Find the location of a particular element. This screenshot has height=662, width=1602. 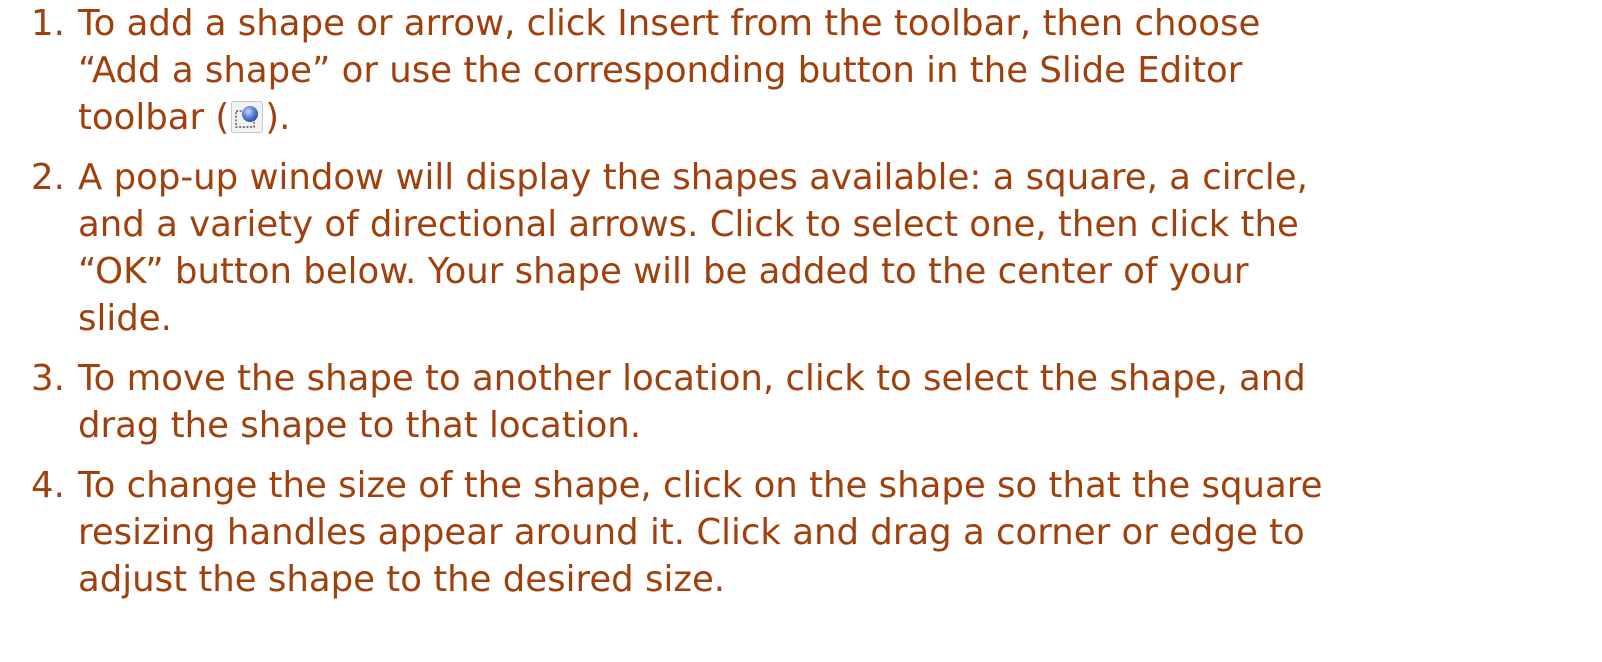

step-number: 1. is located at coordinates (48, 23).